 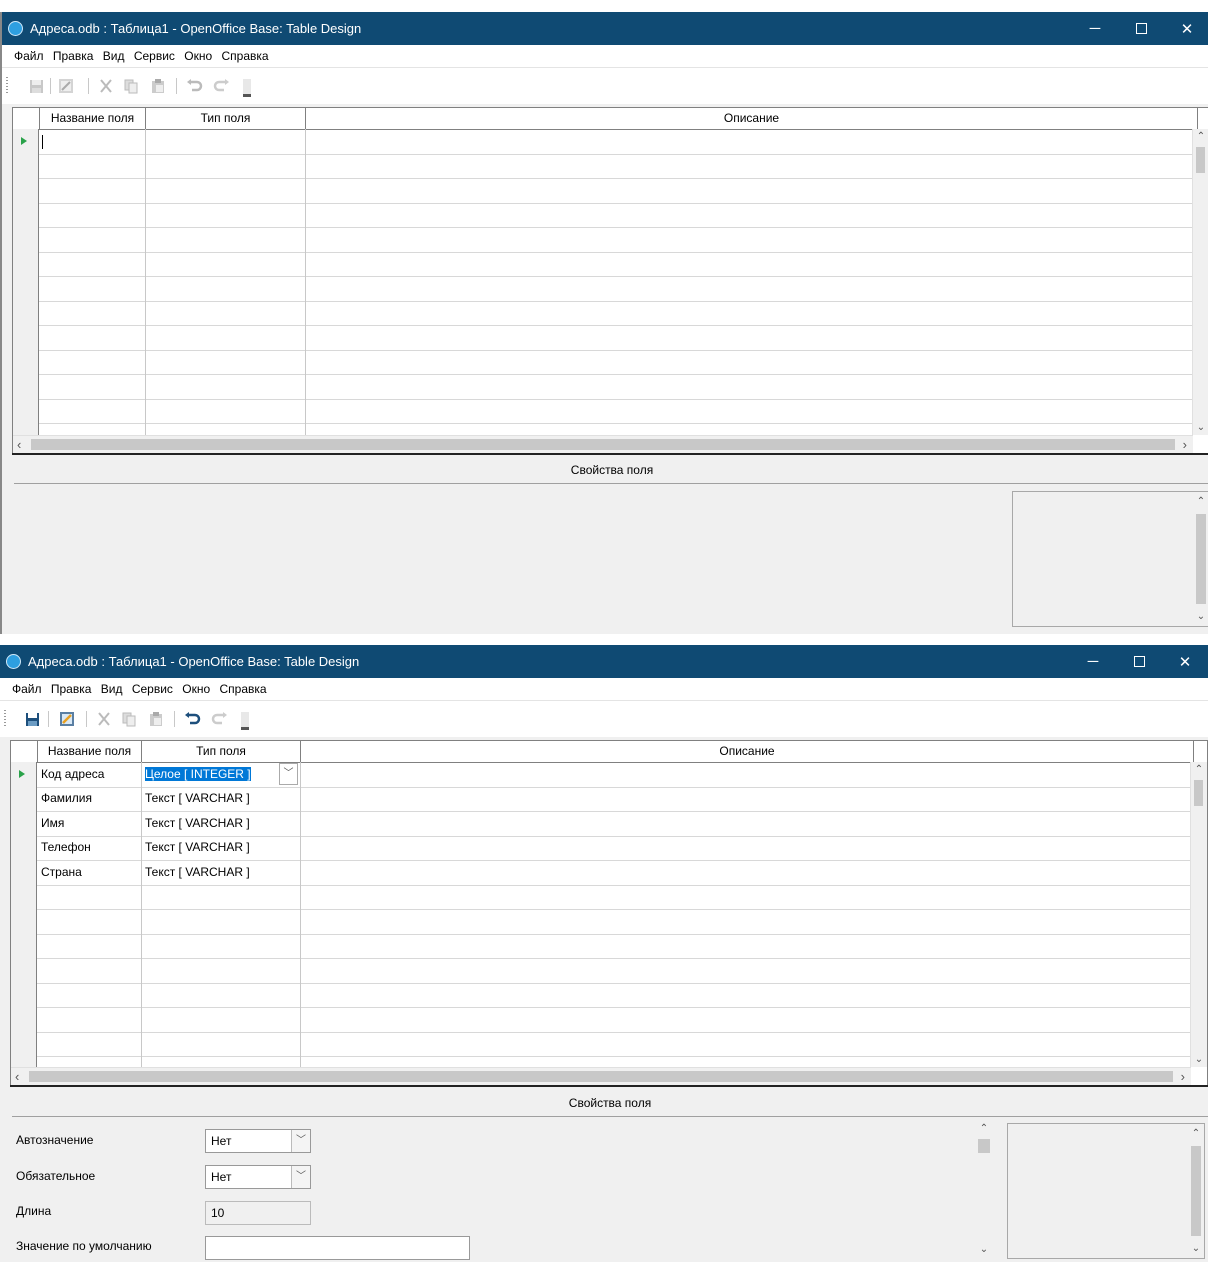 I want to click on menu-tools: Сервис, so click(x=152, y=689).